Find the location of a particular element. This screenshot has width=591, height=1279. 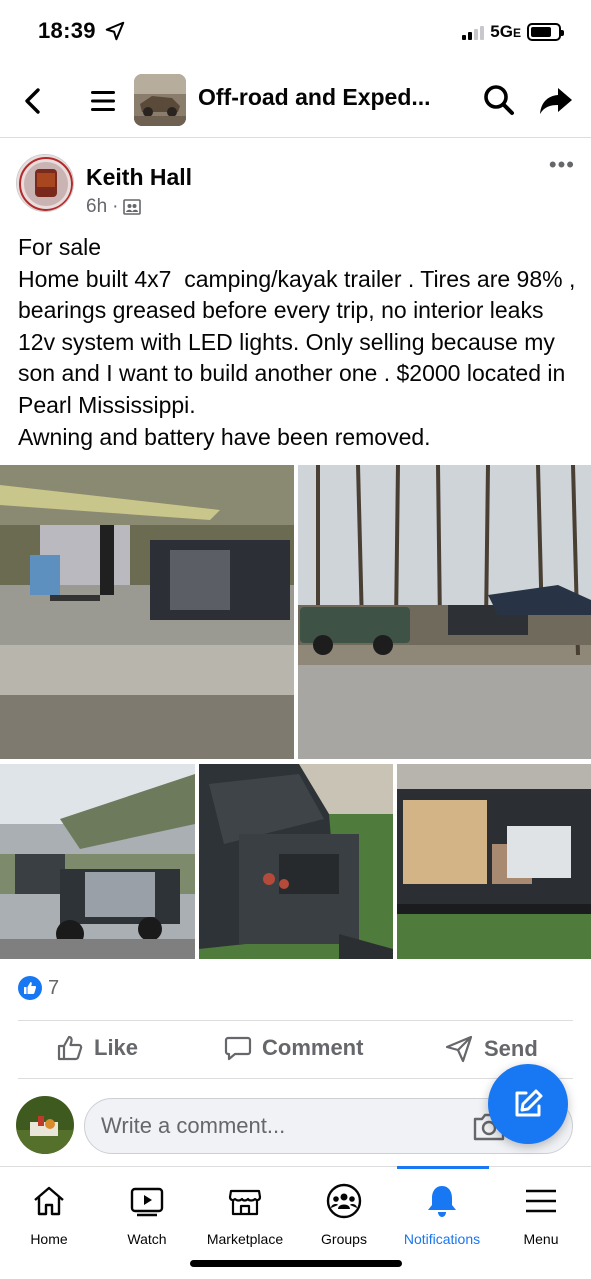

tab-label: Groups is located at coordinates (344, 1239).